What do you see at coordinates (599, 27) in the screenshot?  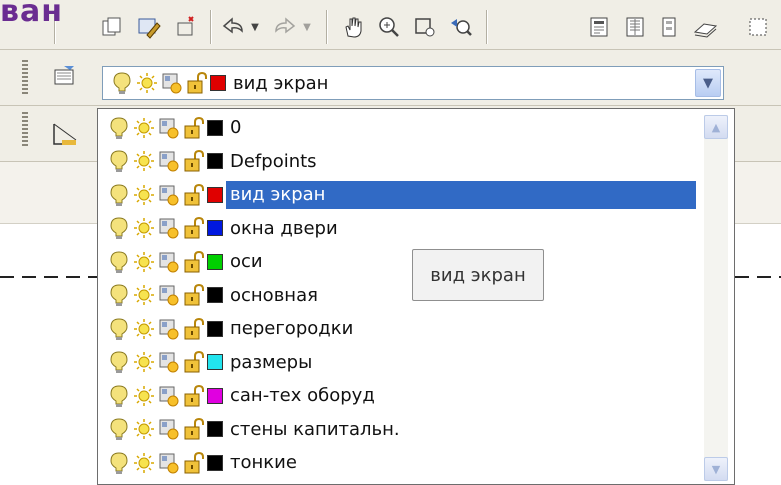 I see `properties-icon` at bounding box center [599, 27].